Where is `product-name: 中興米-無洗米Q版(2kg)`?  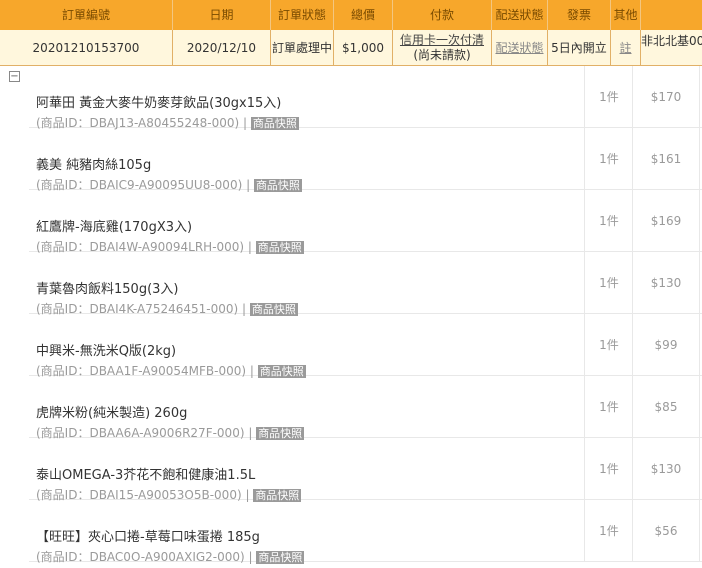 product-name: 中興米-無洗米Q版(2kg) is located at coordinates (106, 351).